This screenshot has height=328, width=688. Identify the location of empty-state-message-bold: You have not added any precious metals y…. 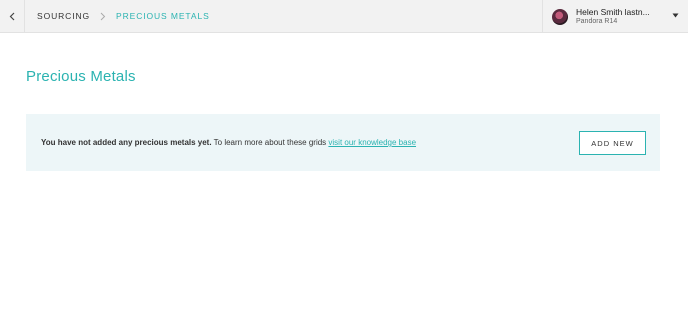
(126, 142).